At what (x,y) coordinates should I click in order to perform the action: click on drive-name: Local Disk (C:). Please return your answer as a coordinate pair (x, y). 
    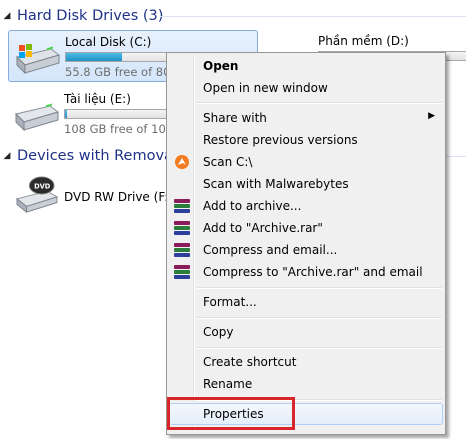
    Looking at the image, I should click on (108, 42).